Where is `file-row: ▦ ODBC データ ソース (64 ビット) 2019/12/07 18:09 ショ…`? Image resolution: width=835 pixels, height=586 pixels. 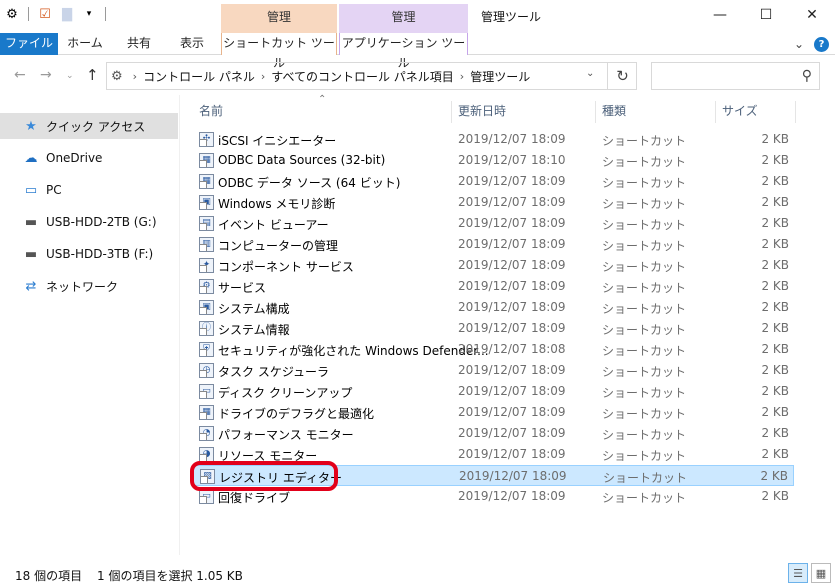
file-row: ▦ ODBC データ ソース (64 ビット) 2019/12/07 18:09 ショ… is located at coordinates (493, 181).